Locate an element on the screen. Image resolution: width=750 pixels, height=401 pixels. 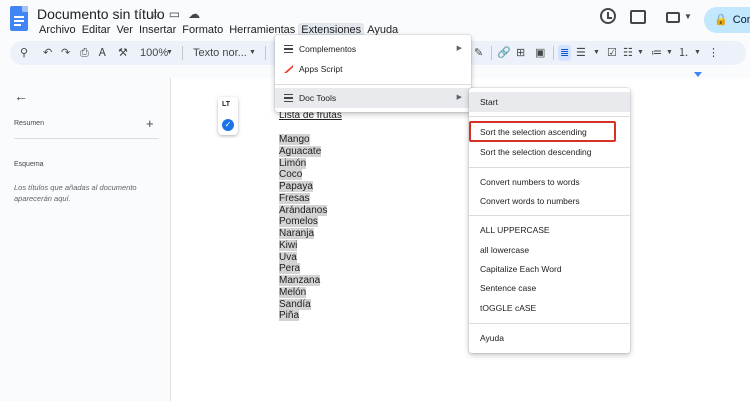
outline-label: Esquema is located at coordinates (29, 164).